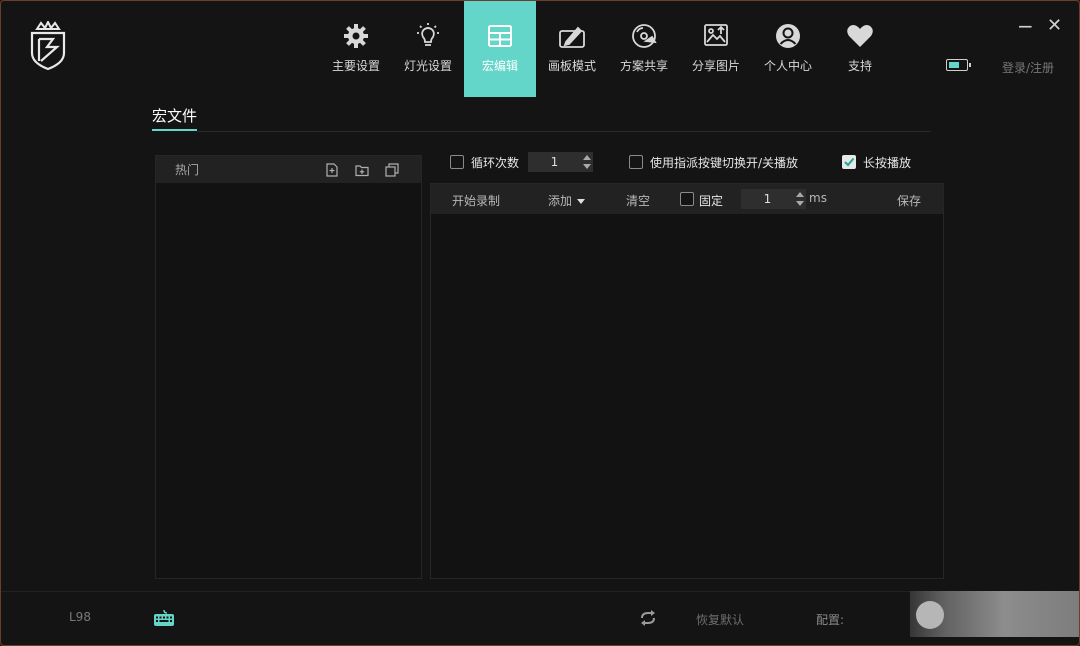 This screenshot has height=646, width=1080. I want to click on loop-count-label: 循环次数, so click(495, 163).